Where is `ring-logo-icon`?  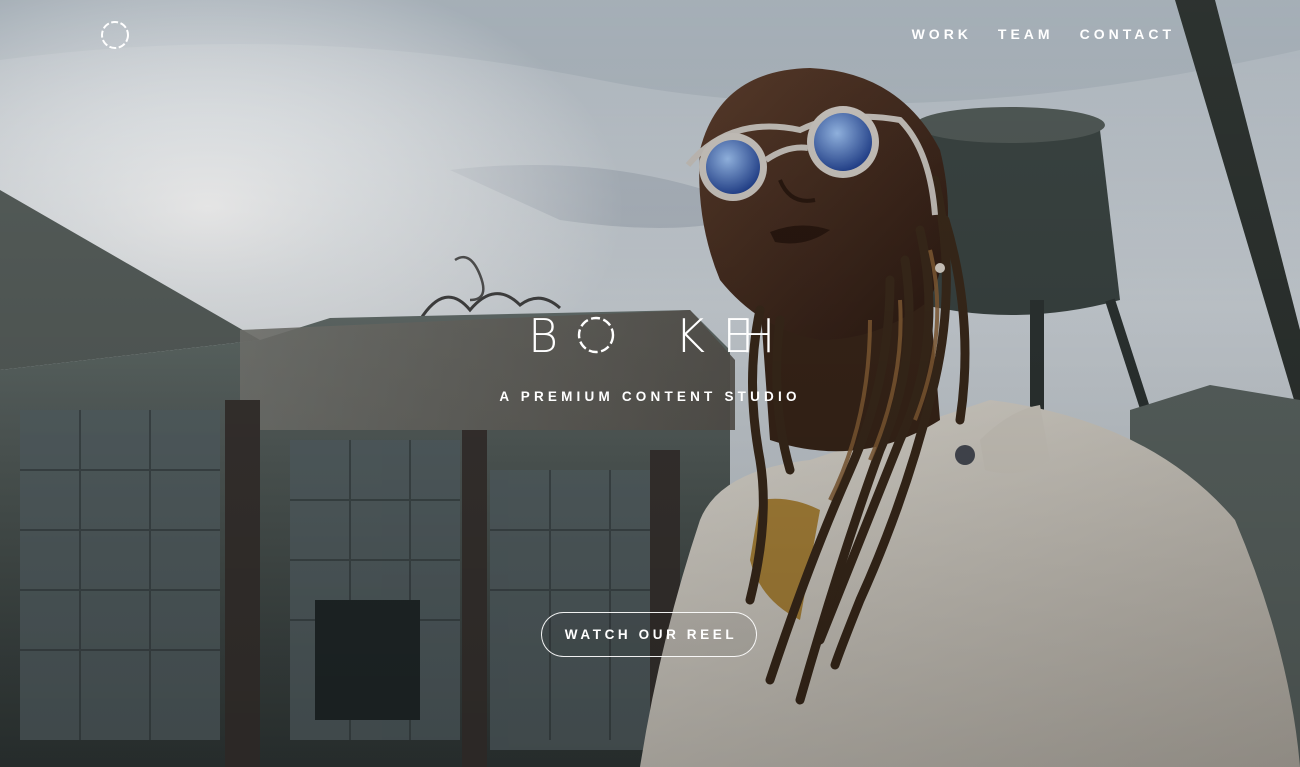
ring-logo-icon is located at coordinates (115, 35).